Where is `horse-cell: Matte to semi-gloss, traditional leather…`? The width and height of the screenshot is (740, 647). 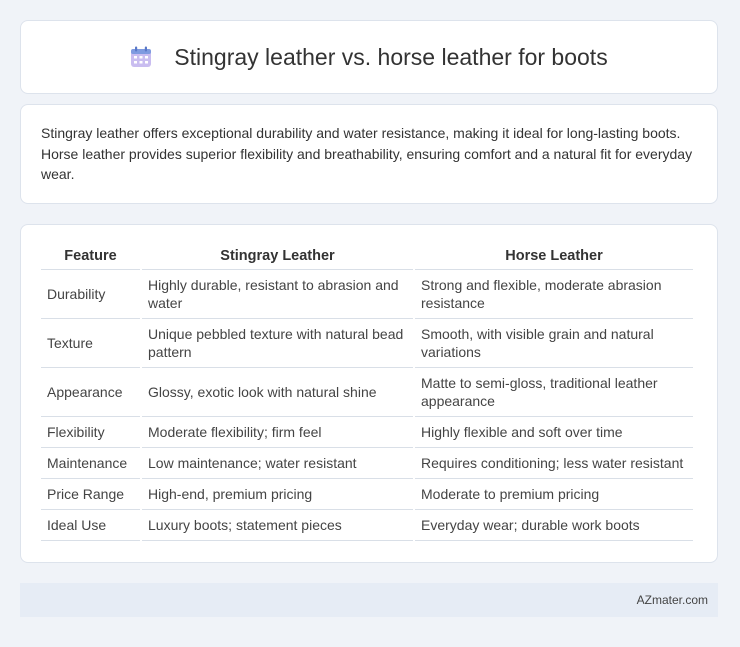 horse-cell: Matte to semi-gloss, traditional leather… is located at coordinates (554, 392).